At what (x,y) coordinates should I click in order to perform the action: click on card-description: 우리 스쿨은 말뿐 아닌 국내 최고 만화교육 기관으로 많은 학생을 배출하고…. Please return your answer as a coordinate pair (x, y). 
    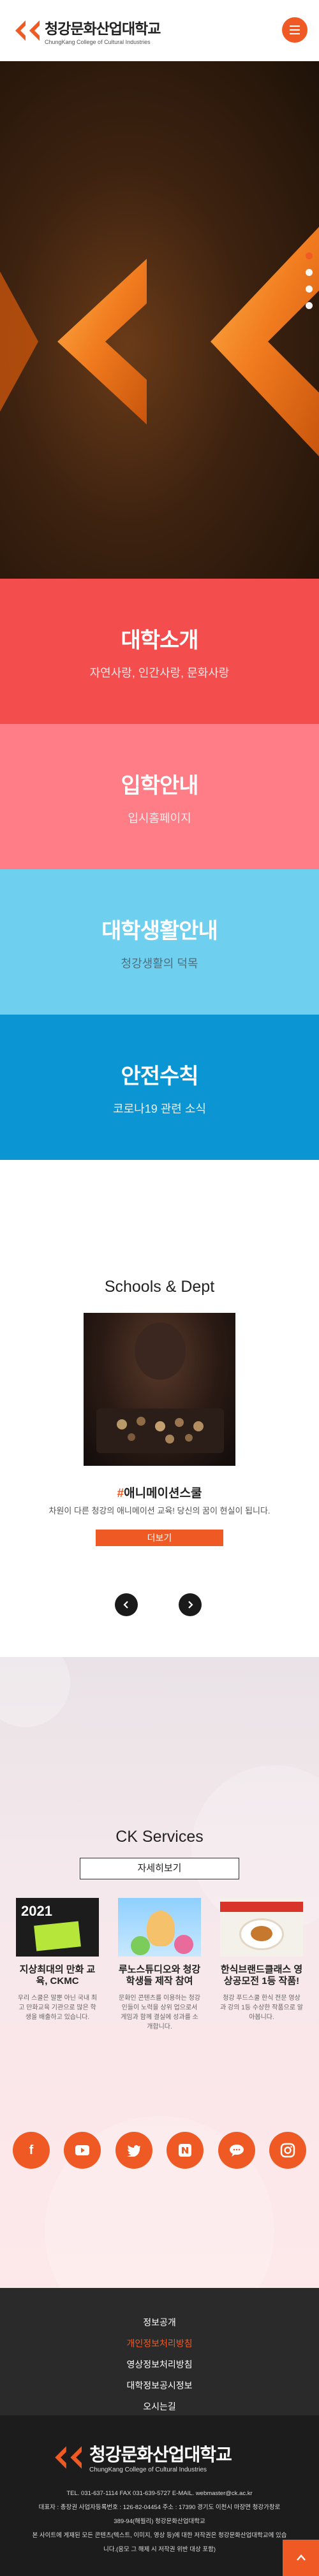
    Looking at the image, I should click on (57, 2008).